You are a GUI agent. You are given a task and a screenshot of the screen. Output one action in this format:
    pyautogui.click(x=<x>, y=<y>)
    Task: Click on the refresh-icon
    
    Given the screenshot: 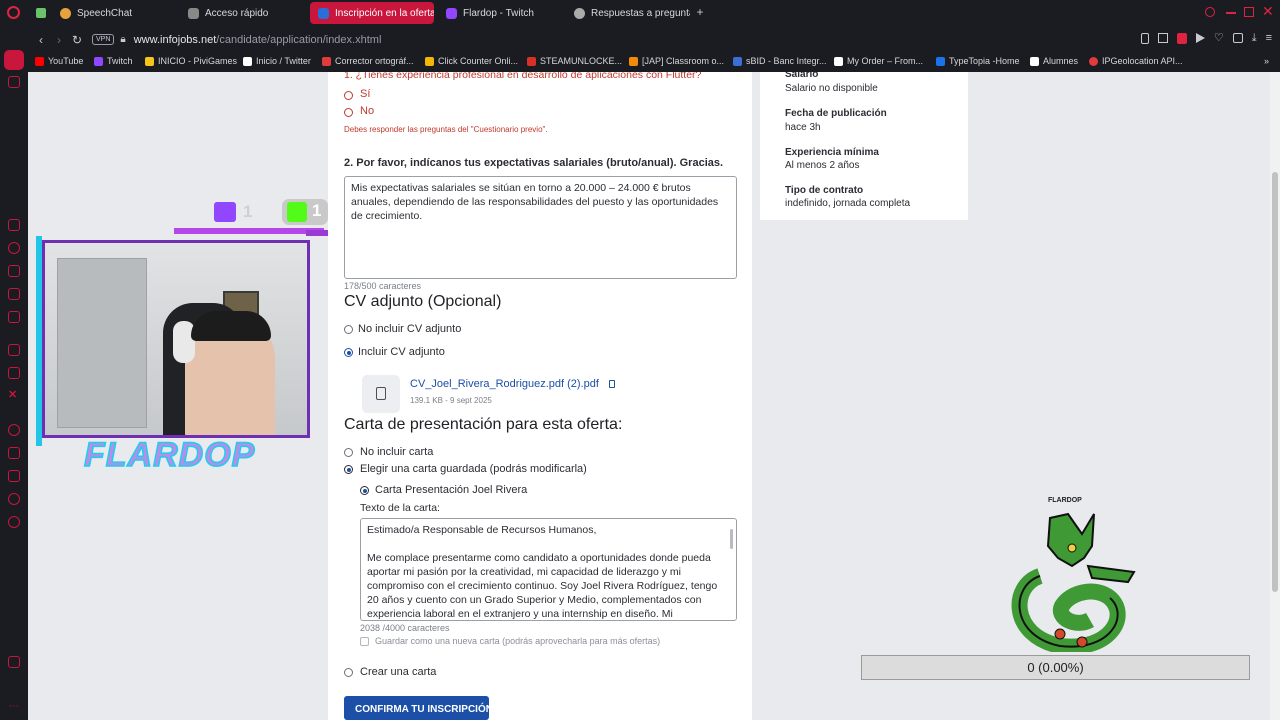 What is the action you would take?
    pyautogui.click(x=14, y=248)
    